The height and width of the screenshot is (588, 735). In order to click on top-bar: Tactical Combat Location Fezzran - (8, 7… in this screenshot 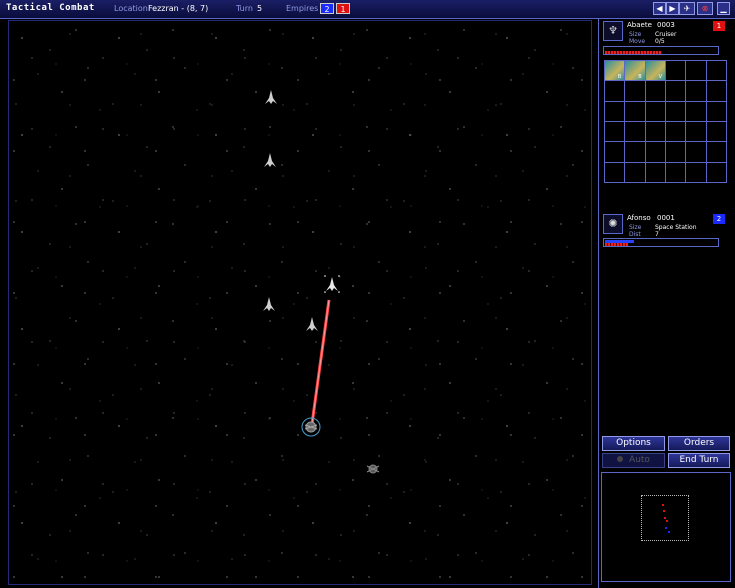, I will do `click(367, 9)`.